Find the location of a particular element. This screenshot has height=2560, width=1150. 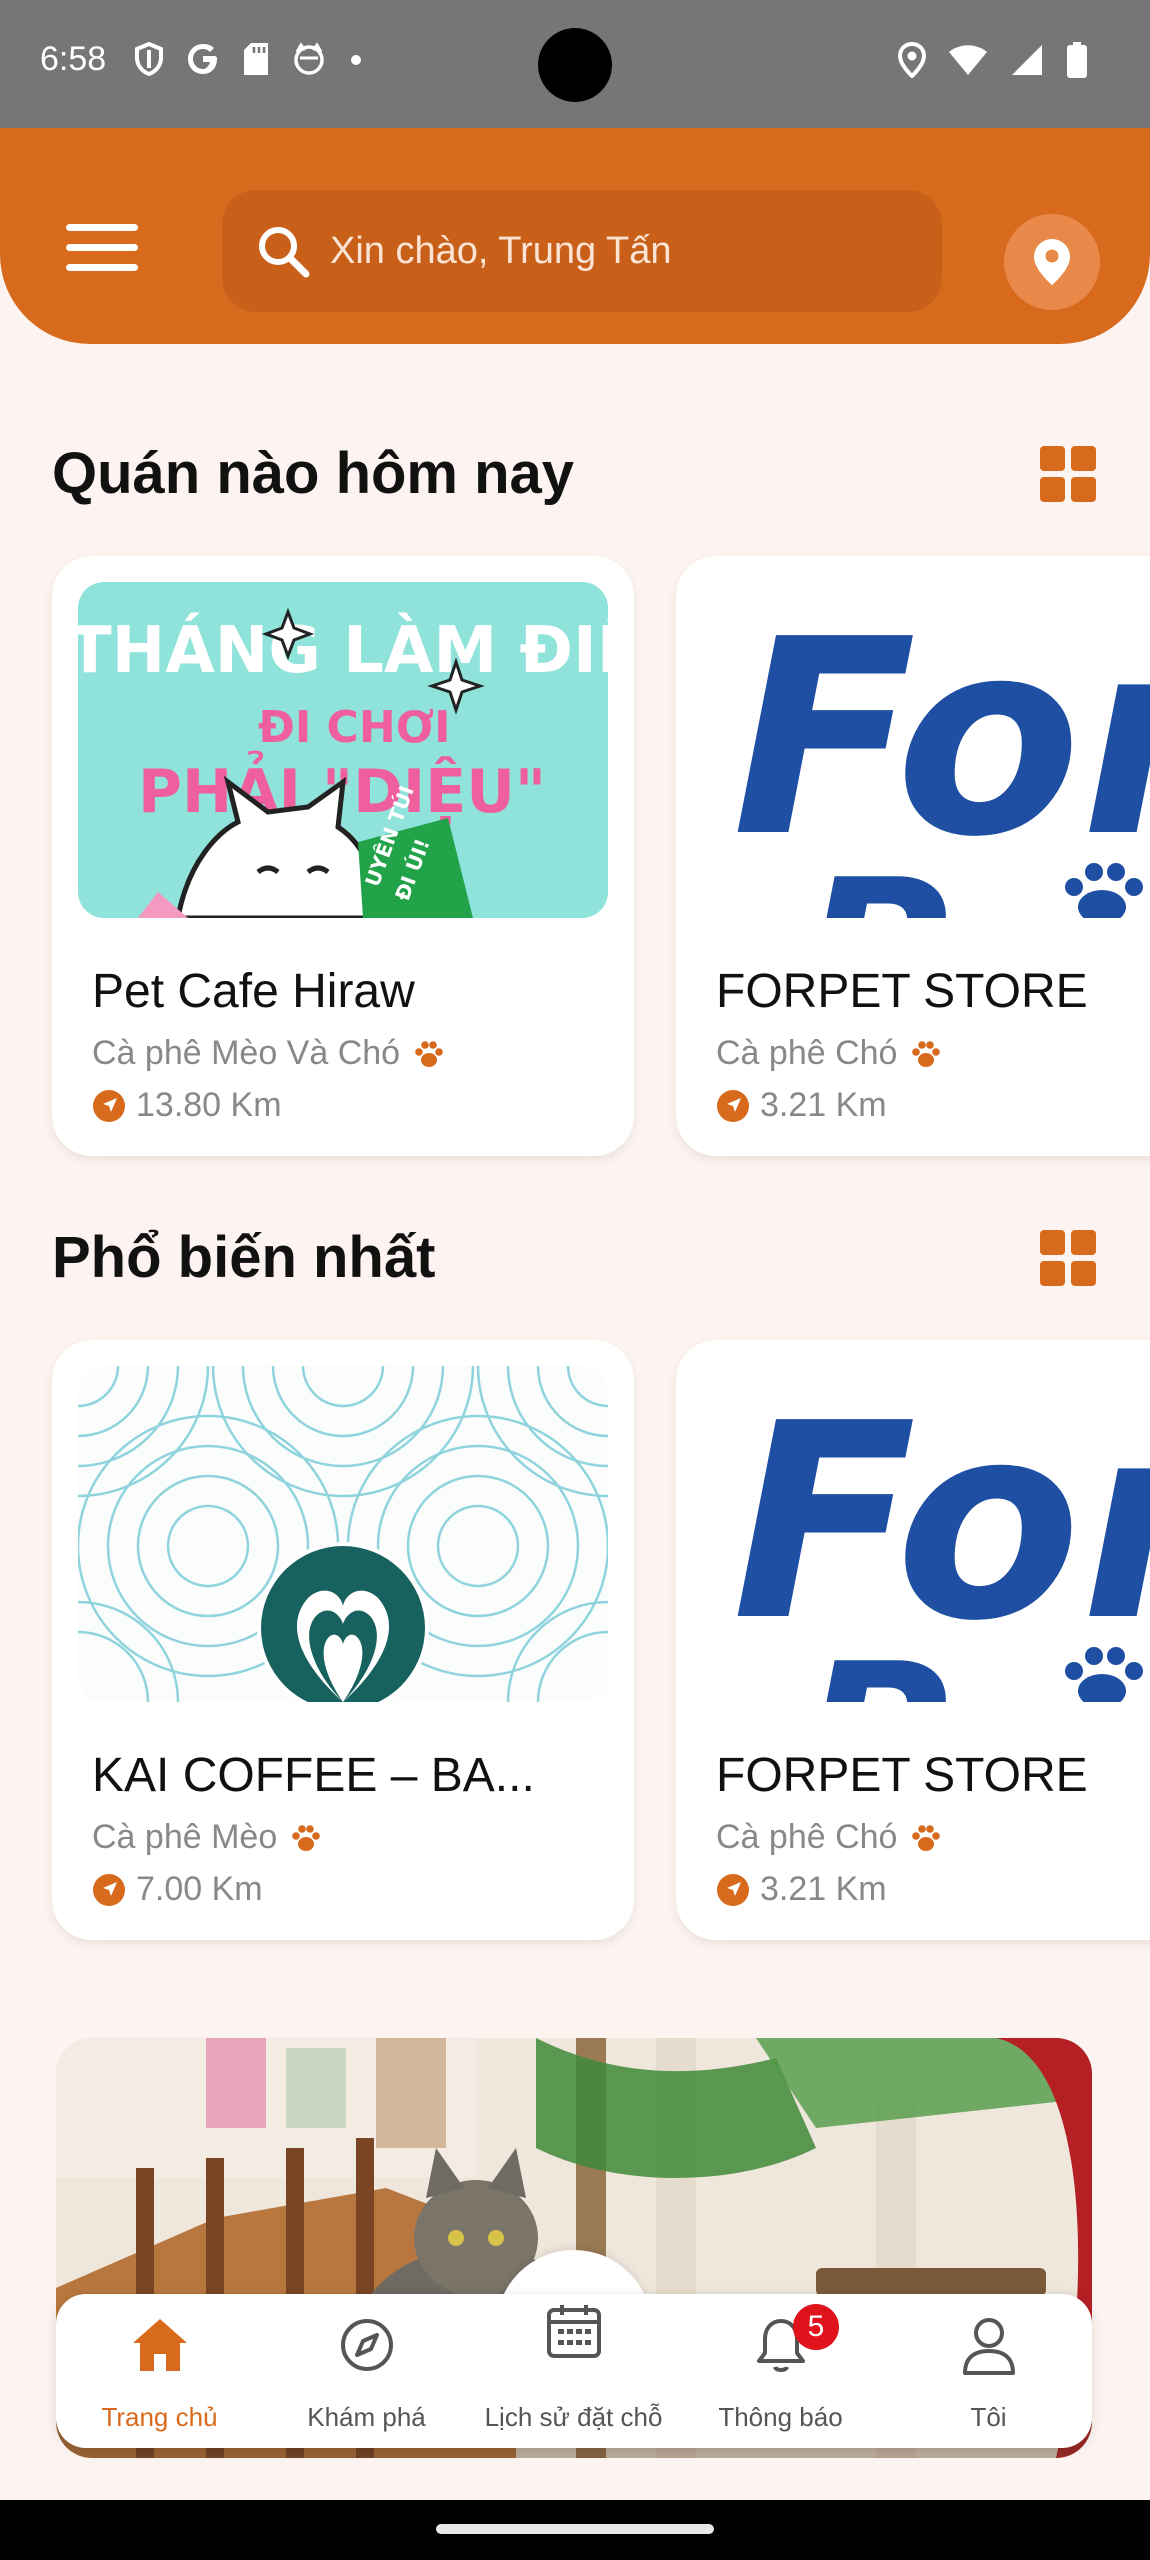

nav-label: Trang chủ is located at coordinates (159, 2417).